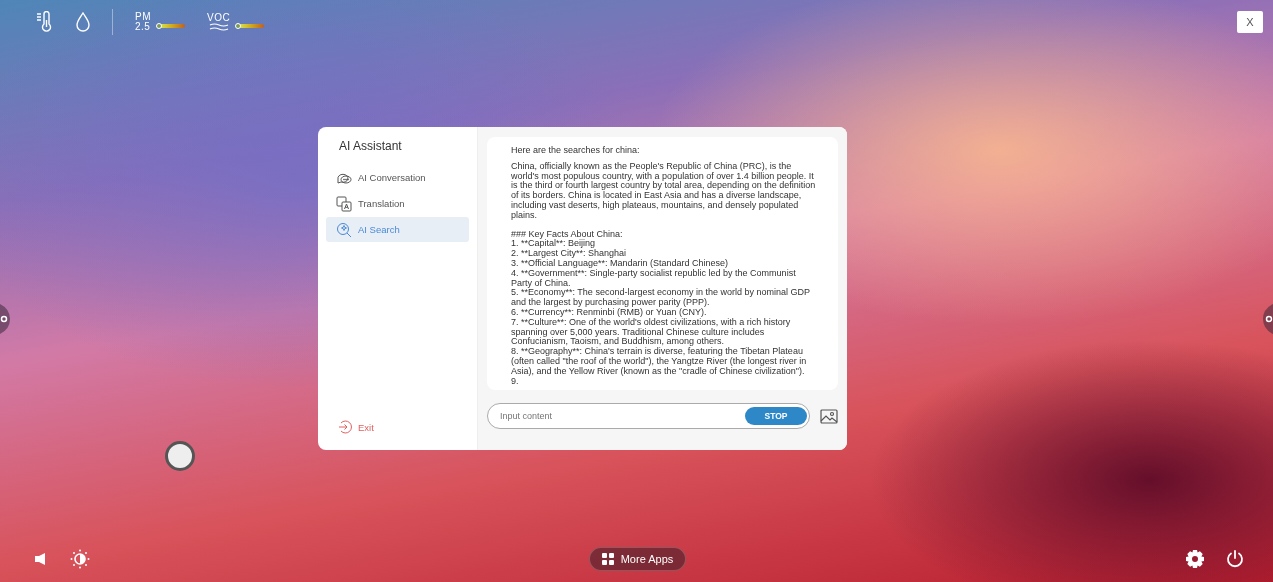  I want to click on fact-item: 3. **Official Language**: Mandarin (Standard Chinese), so click(620, 263).